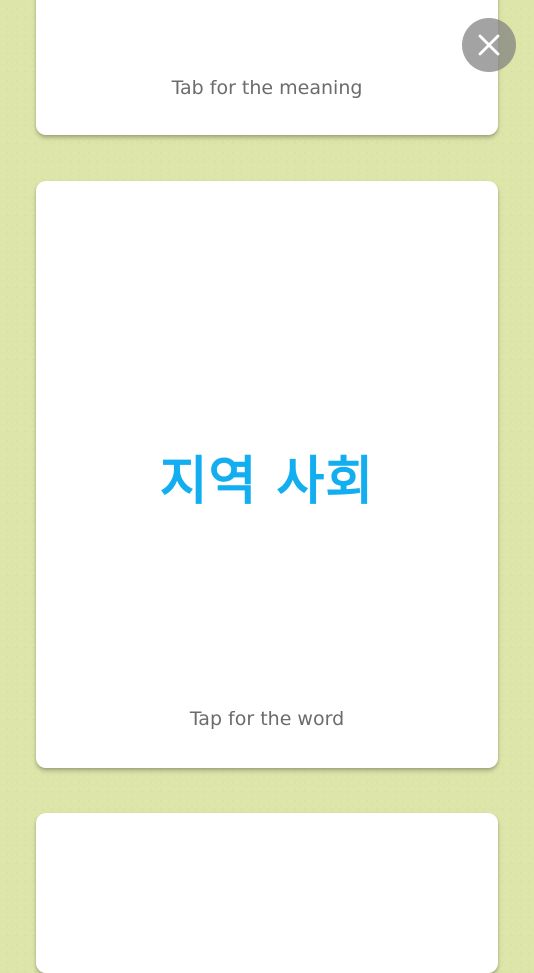  What do you see at coordinates (267, 893) in the screenshot?
I see `flashcard-next` at bounding box center [267, 893].